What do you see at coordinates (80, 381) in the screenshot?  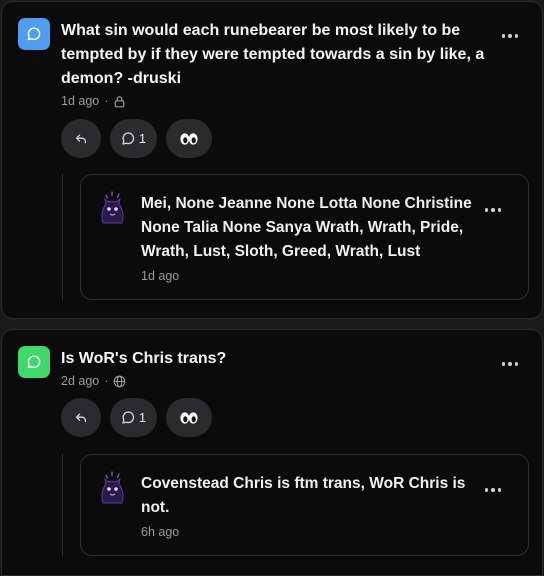 I see `post-time: 2d ago` at bounding box center [80, 381].